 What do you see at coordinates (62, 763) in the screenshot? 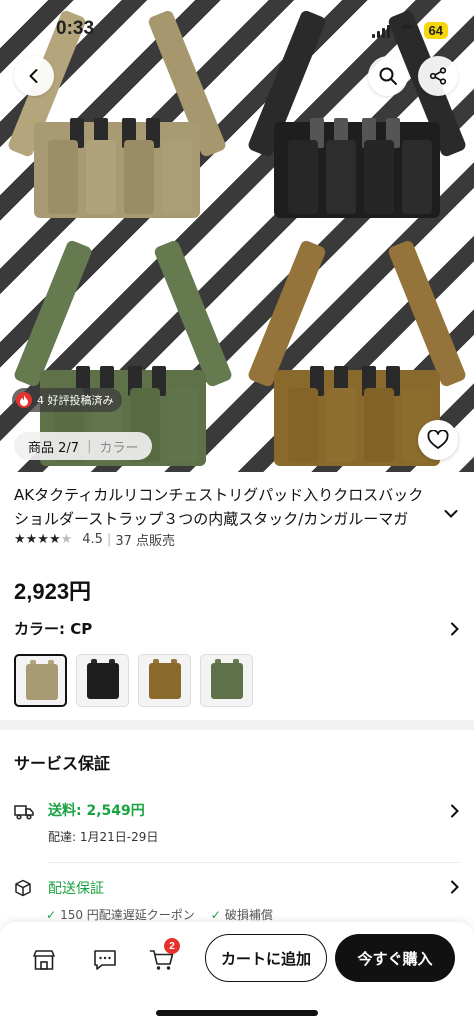
I see `service-guarantee-title: サービス保証` at bounding box center [62, 763].